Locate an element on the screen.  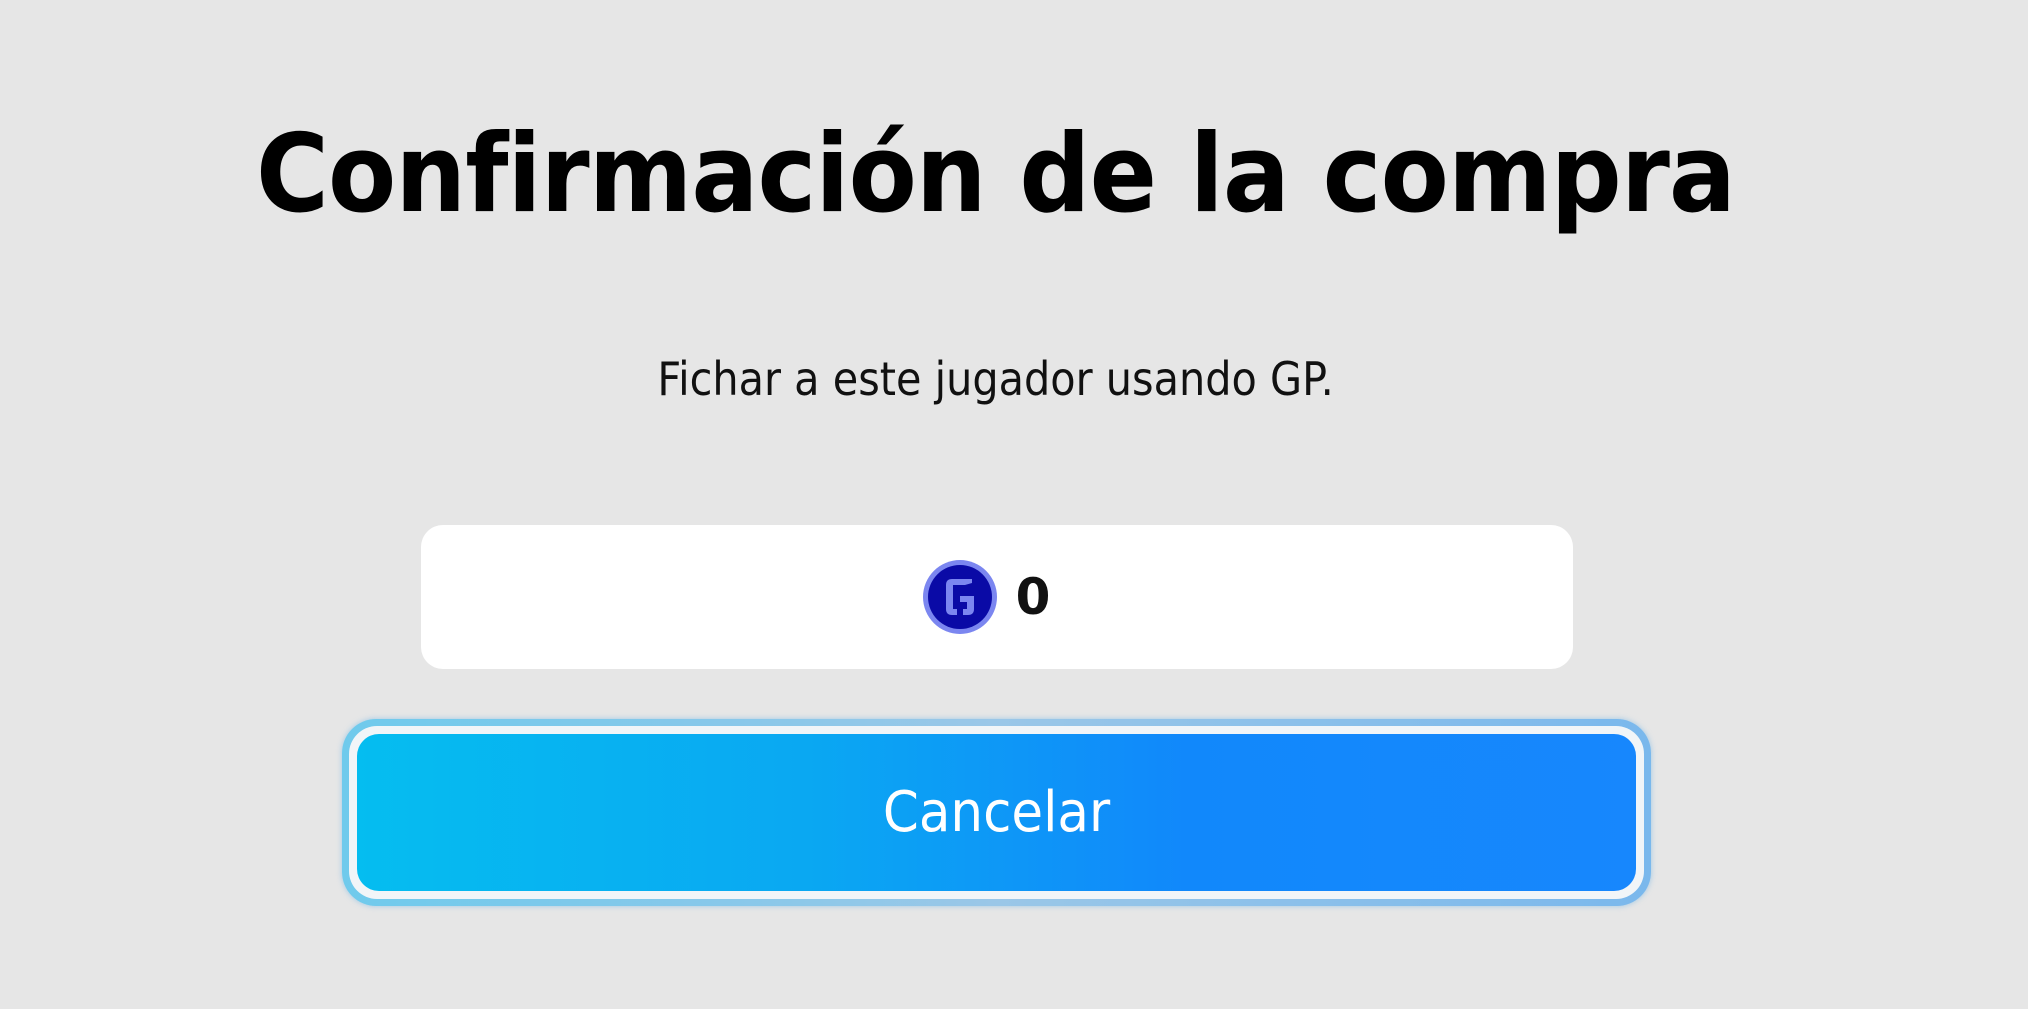
cancel-button-frame: Cancelar is located at coordinates (996, 812).